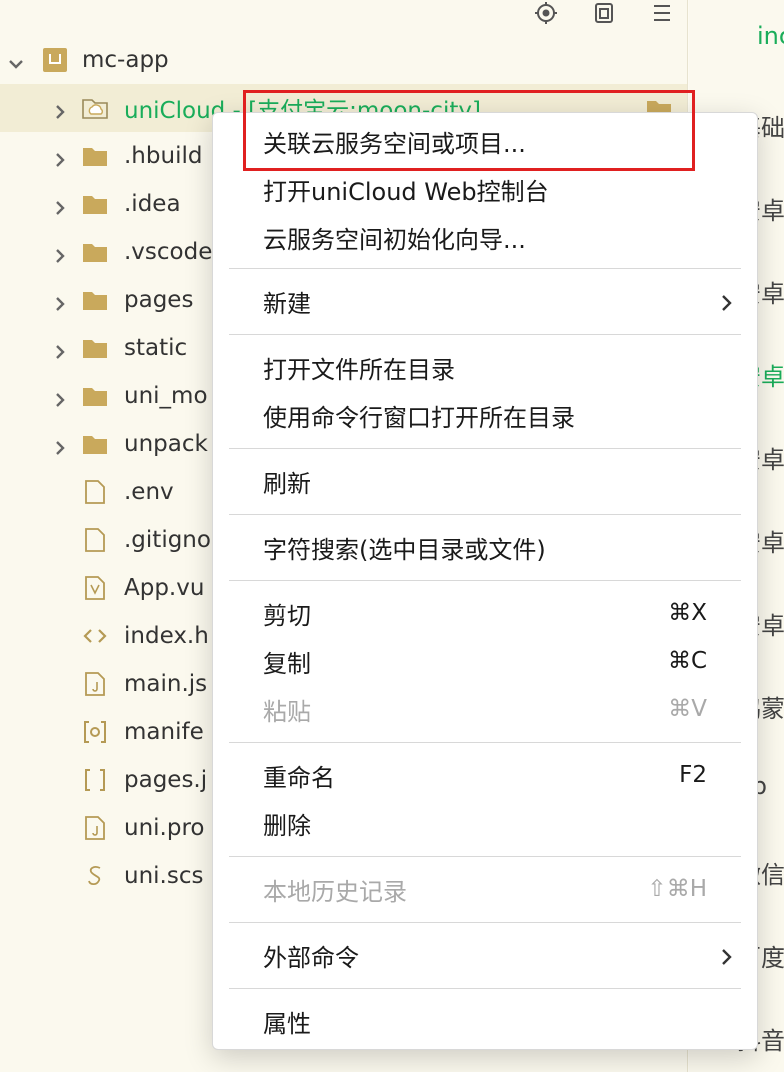  I want to click on menu-item-label: 字符搜索(选中目录或文件), so click(404, 549).